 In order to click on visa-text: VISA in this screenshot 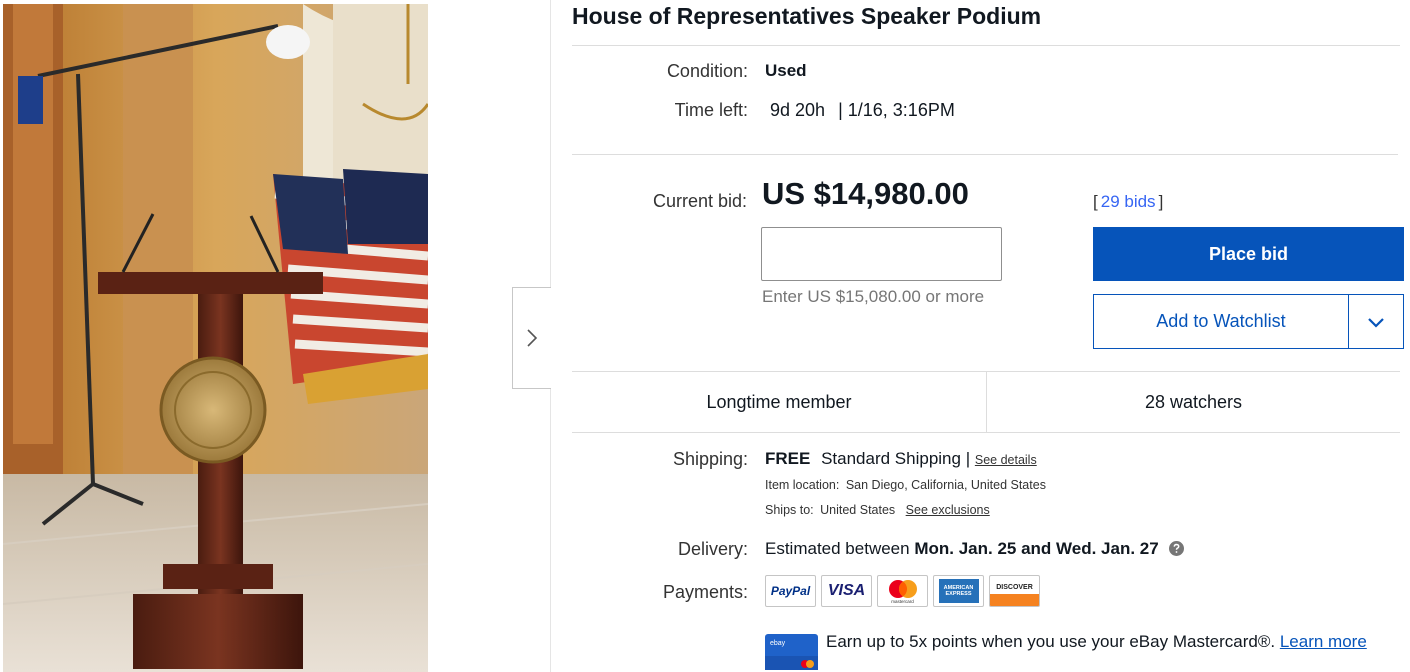, I will do `click(846, 590)`.